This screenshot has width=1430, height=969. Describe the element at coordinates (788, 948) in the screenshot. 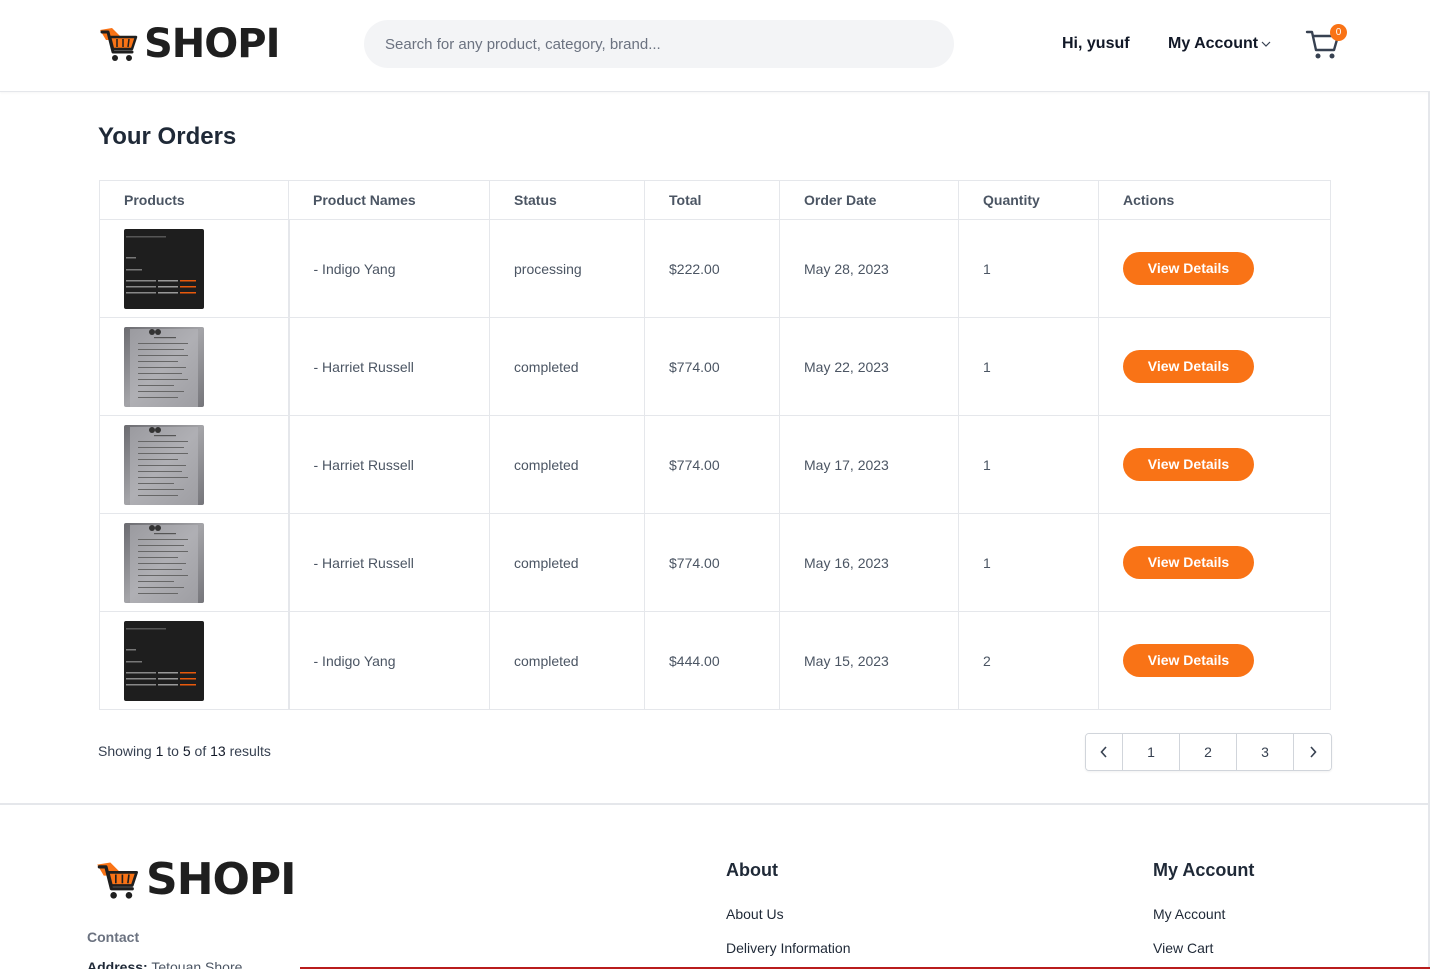

I see `footer-link-delivery-information: Delivery Information` at that location.